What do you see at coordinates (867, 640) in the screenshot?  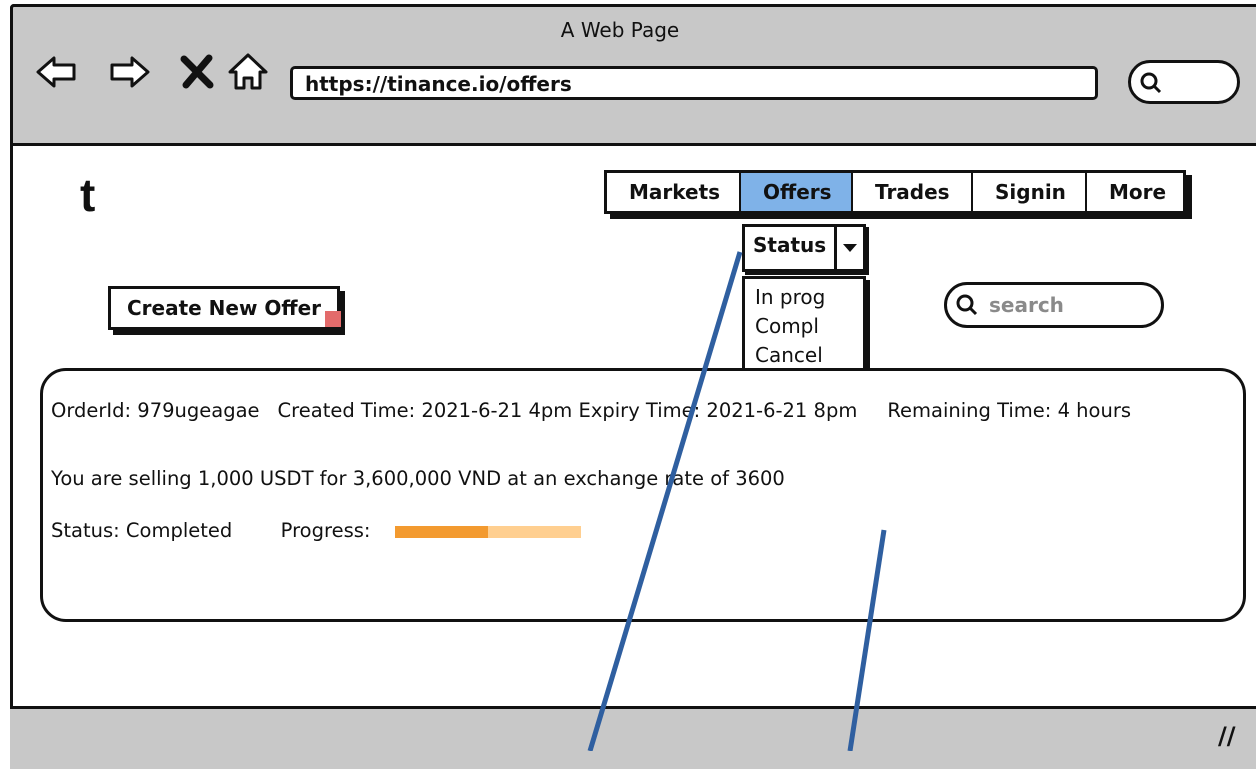 I see `annotation-line-card` at bounding box center [867, 640].